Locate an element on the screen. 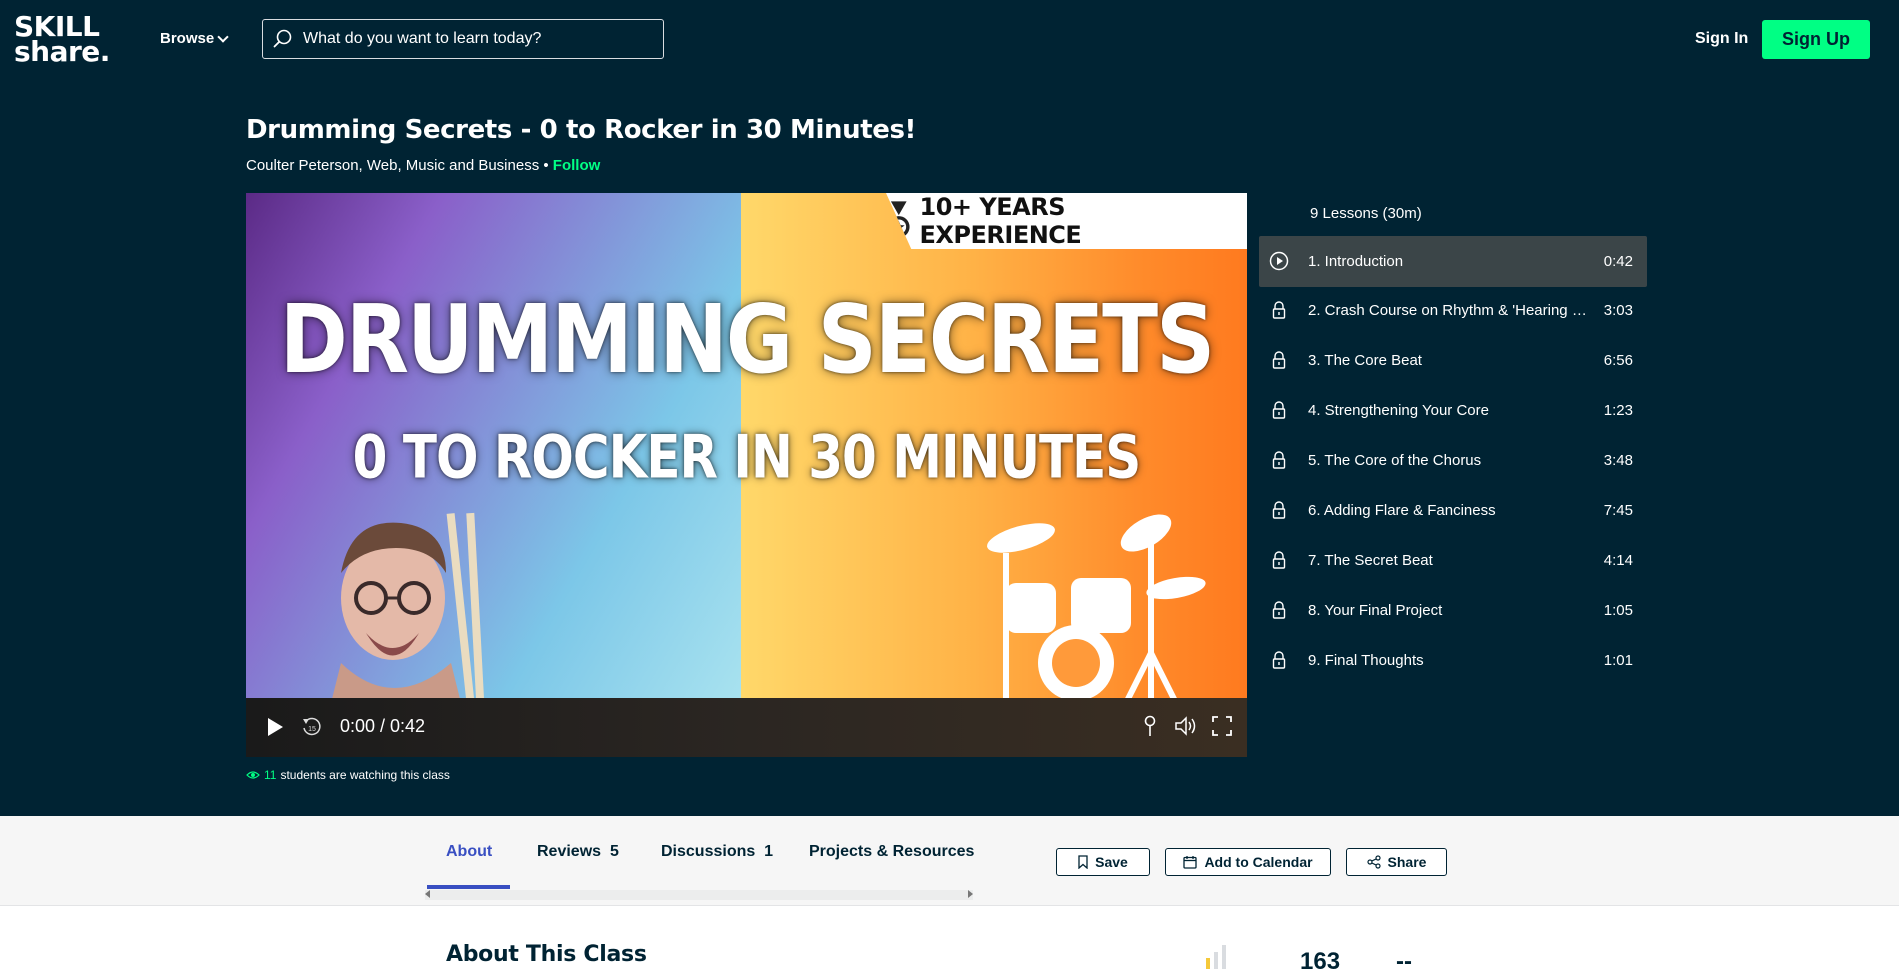 Image resolution: width=1899 pixels, height=976 pixels. lesson-title: 3. The Core Beat is located at coordinates (1365, 360).